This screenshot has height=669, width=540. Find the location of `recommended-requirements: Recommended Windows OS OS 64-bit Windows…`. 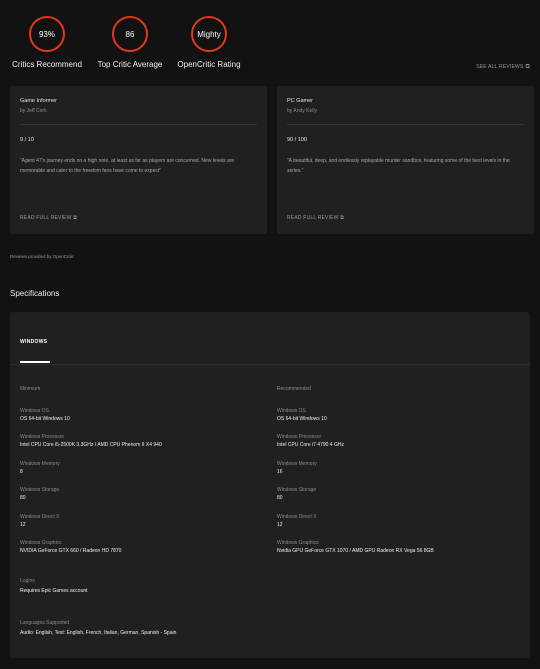

recommended-requirements: Recommended Windows OS OS 64-bit Windows… is located at coordinates (402, 470).